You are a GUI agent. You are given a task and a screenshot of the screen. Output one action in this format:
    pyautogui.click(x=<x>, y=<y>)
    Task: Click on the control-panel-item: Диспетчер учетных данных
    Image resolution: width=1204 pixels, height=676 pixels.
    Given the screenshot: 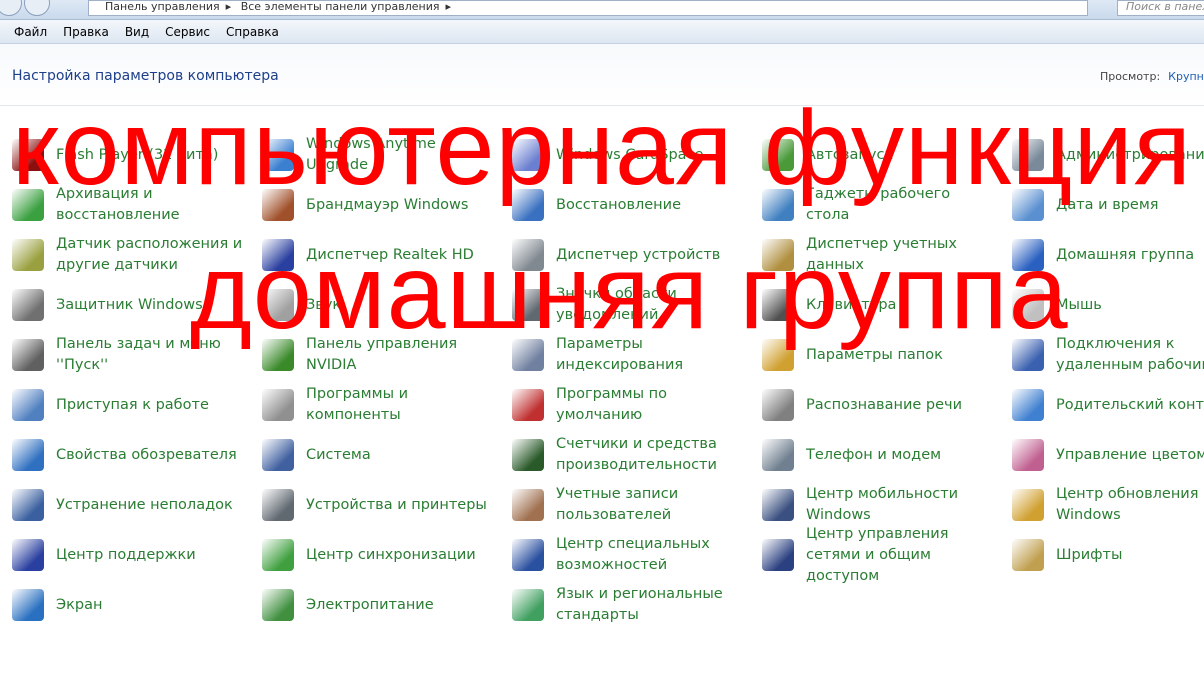 What is the action you would take?
    pyautogui.click(x=884, y=255)
    